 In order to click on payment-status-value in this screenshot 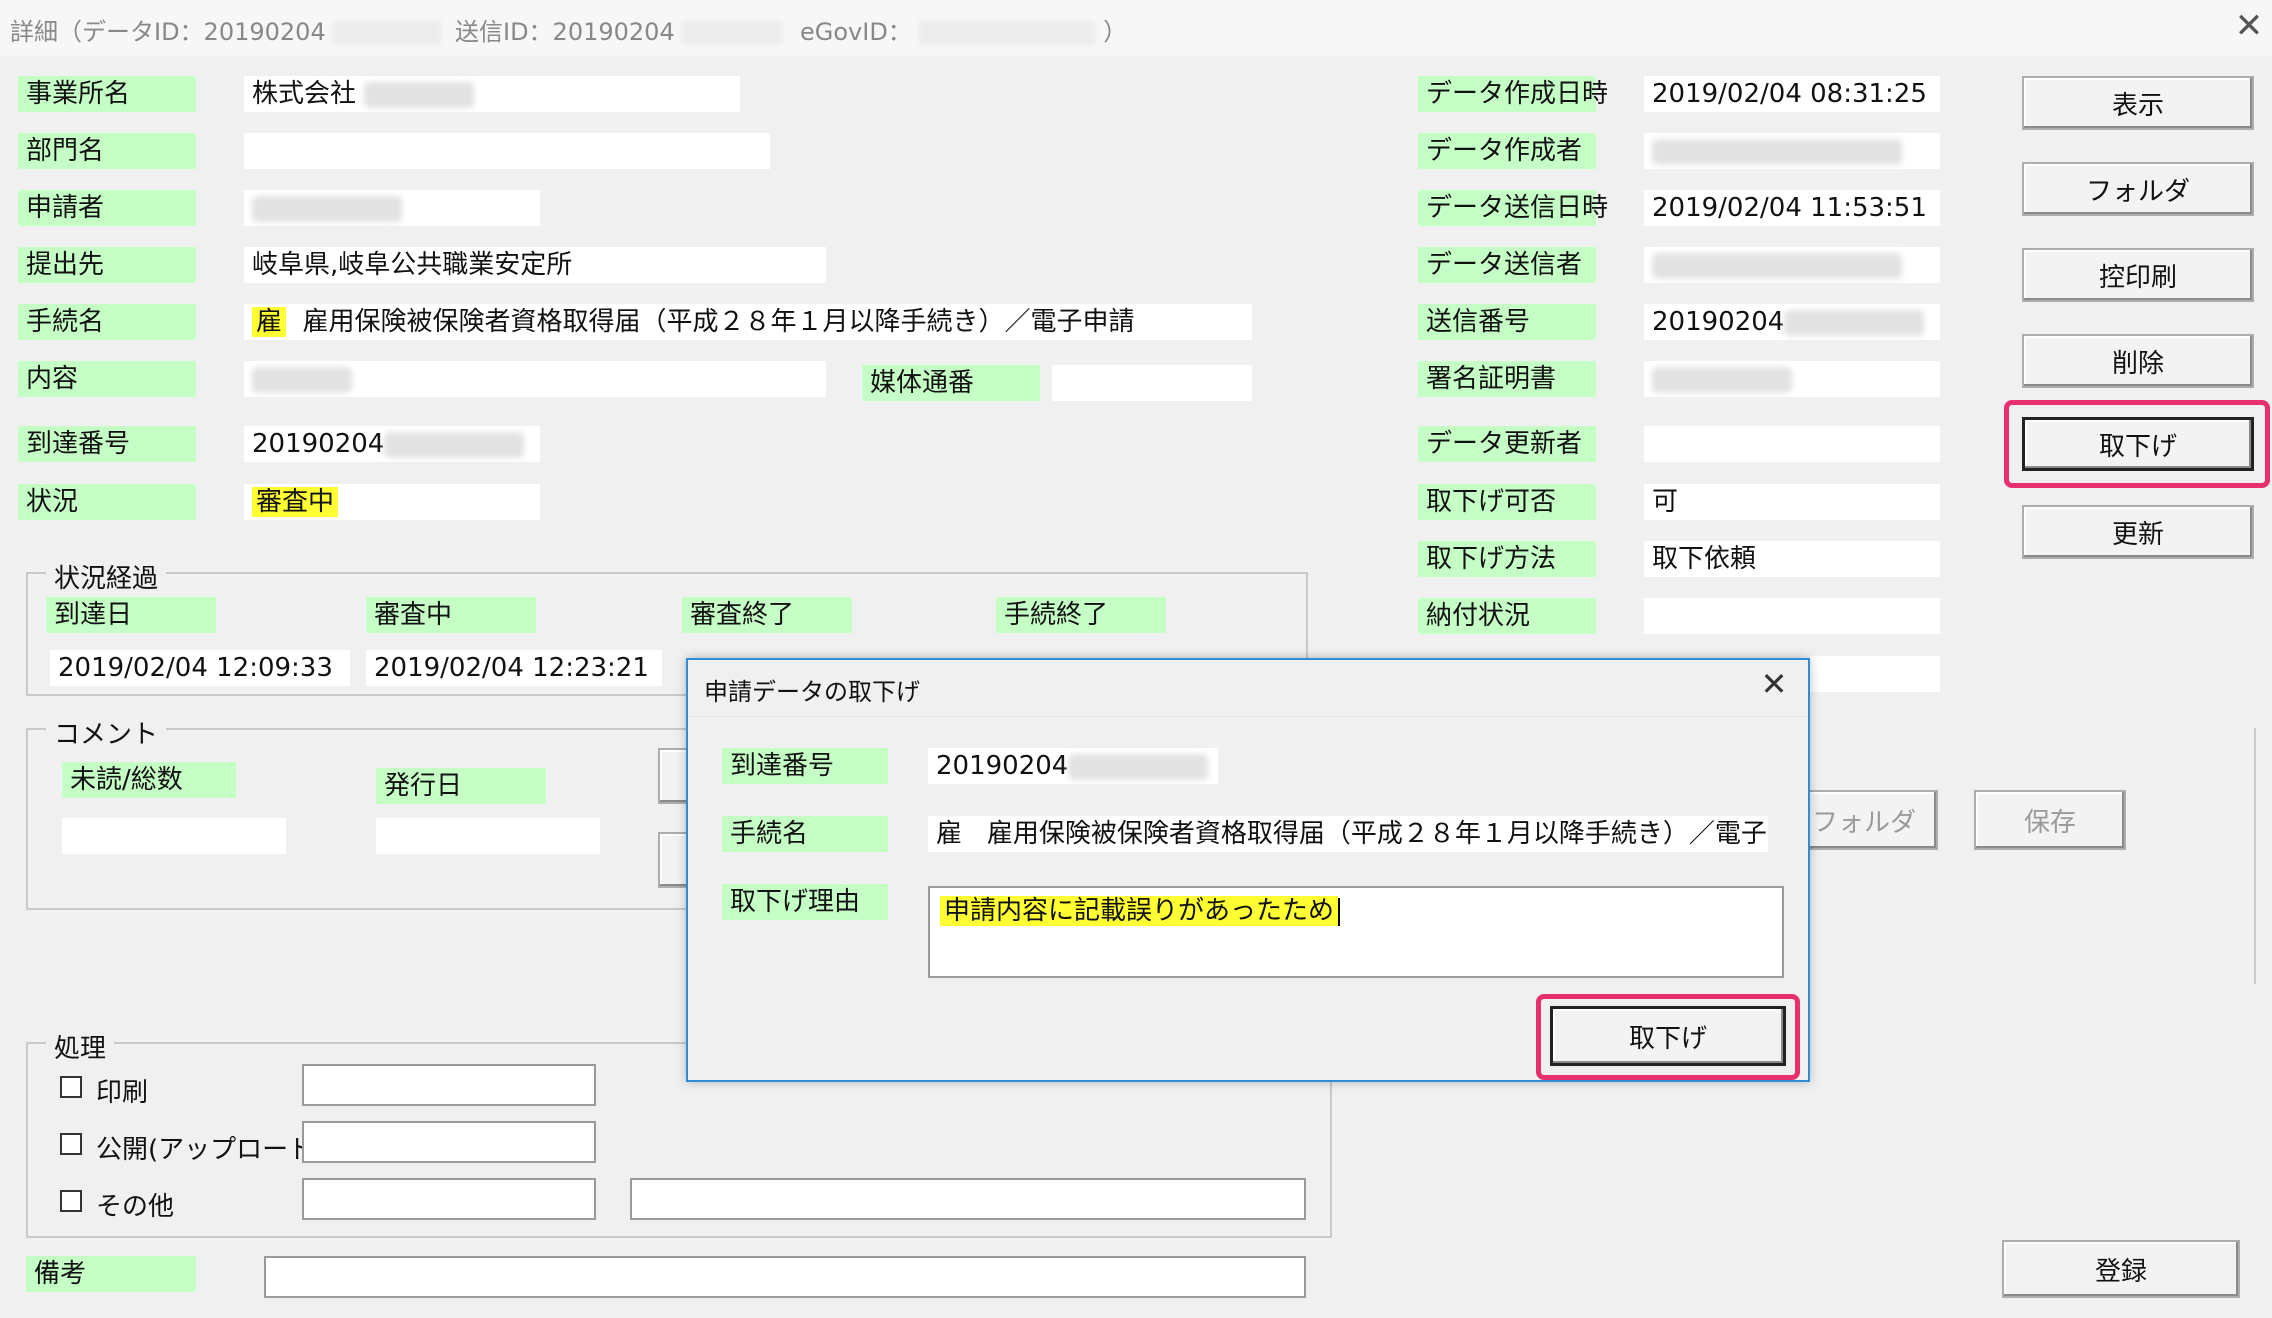, I will do `click(1792, 616)`.